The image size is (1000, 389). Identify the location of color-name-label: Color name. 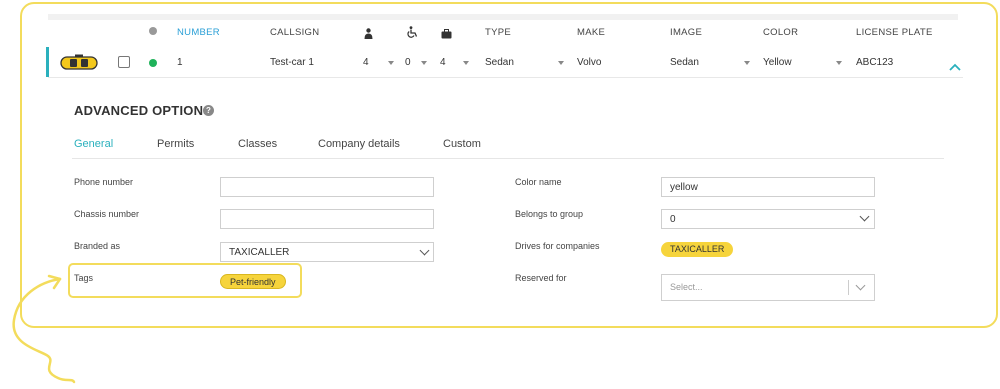
(538, 182).